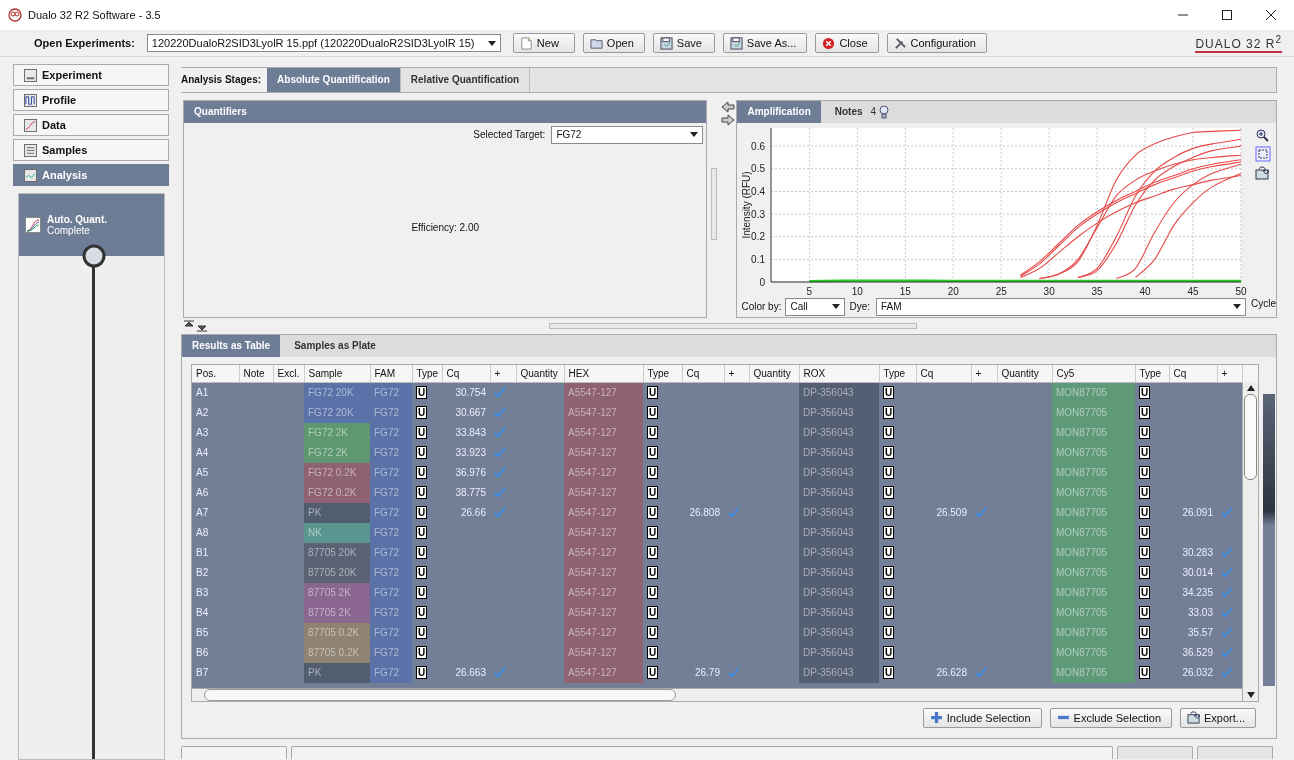  What do you see at coordinates (954, 291) in the screenshot?
I see `axis-tick-label: 20` at bounding box center [954, 291].